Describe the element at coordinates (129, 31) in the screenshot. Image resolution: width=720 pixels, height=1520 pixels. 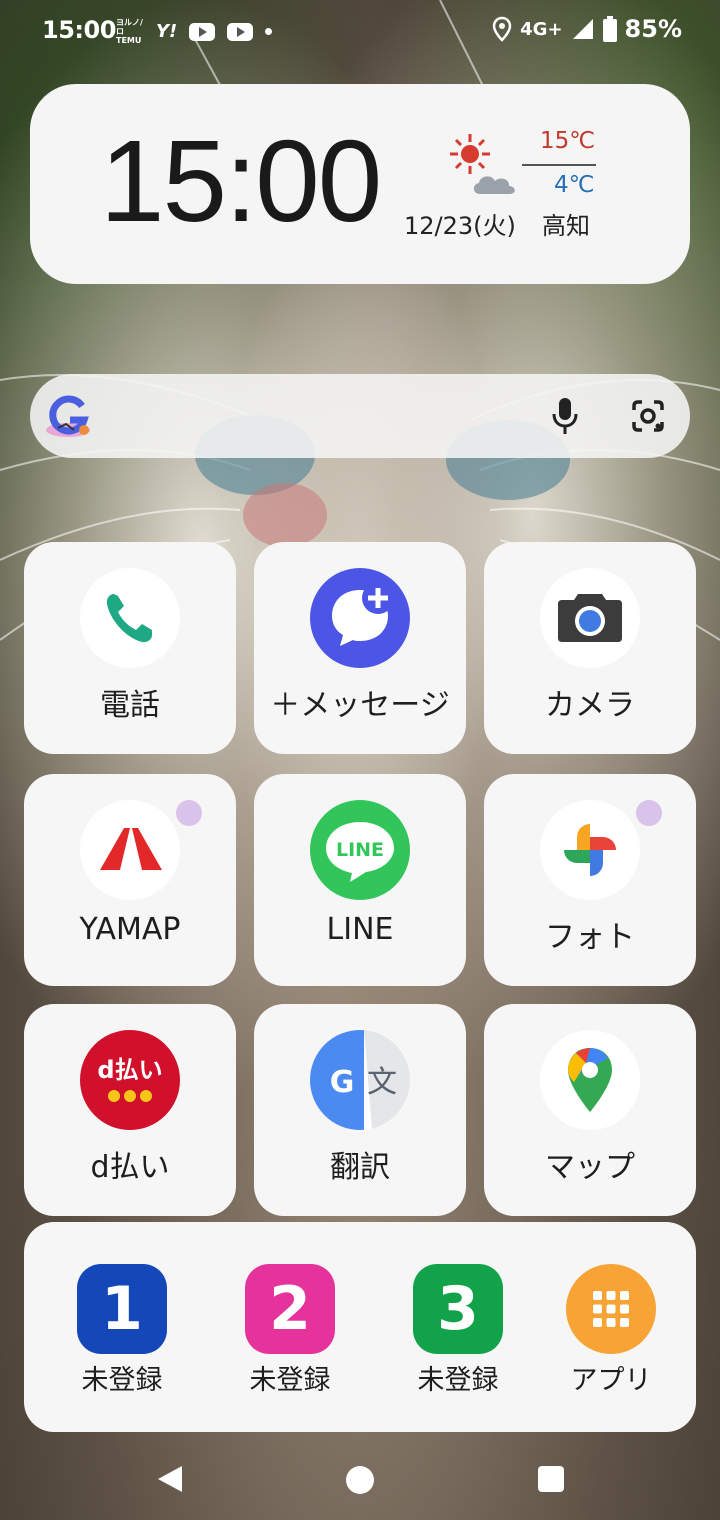
I see `temu-notification-icon: ヨルノ/ロ TEMU` at that location.